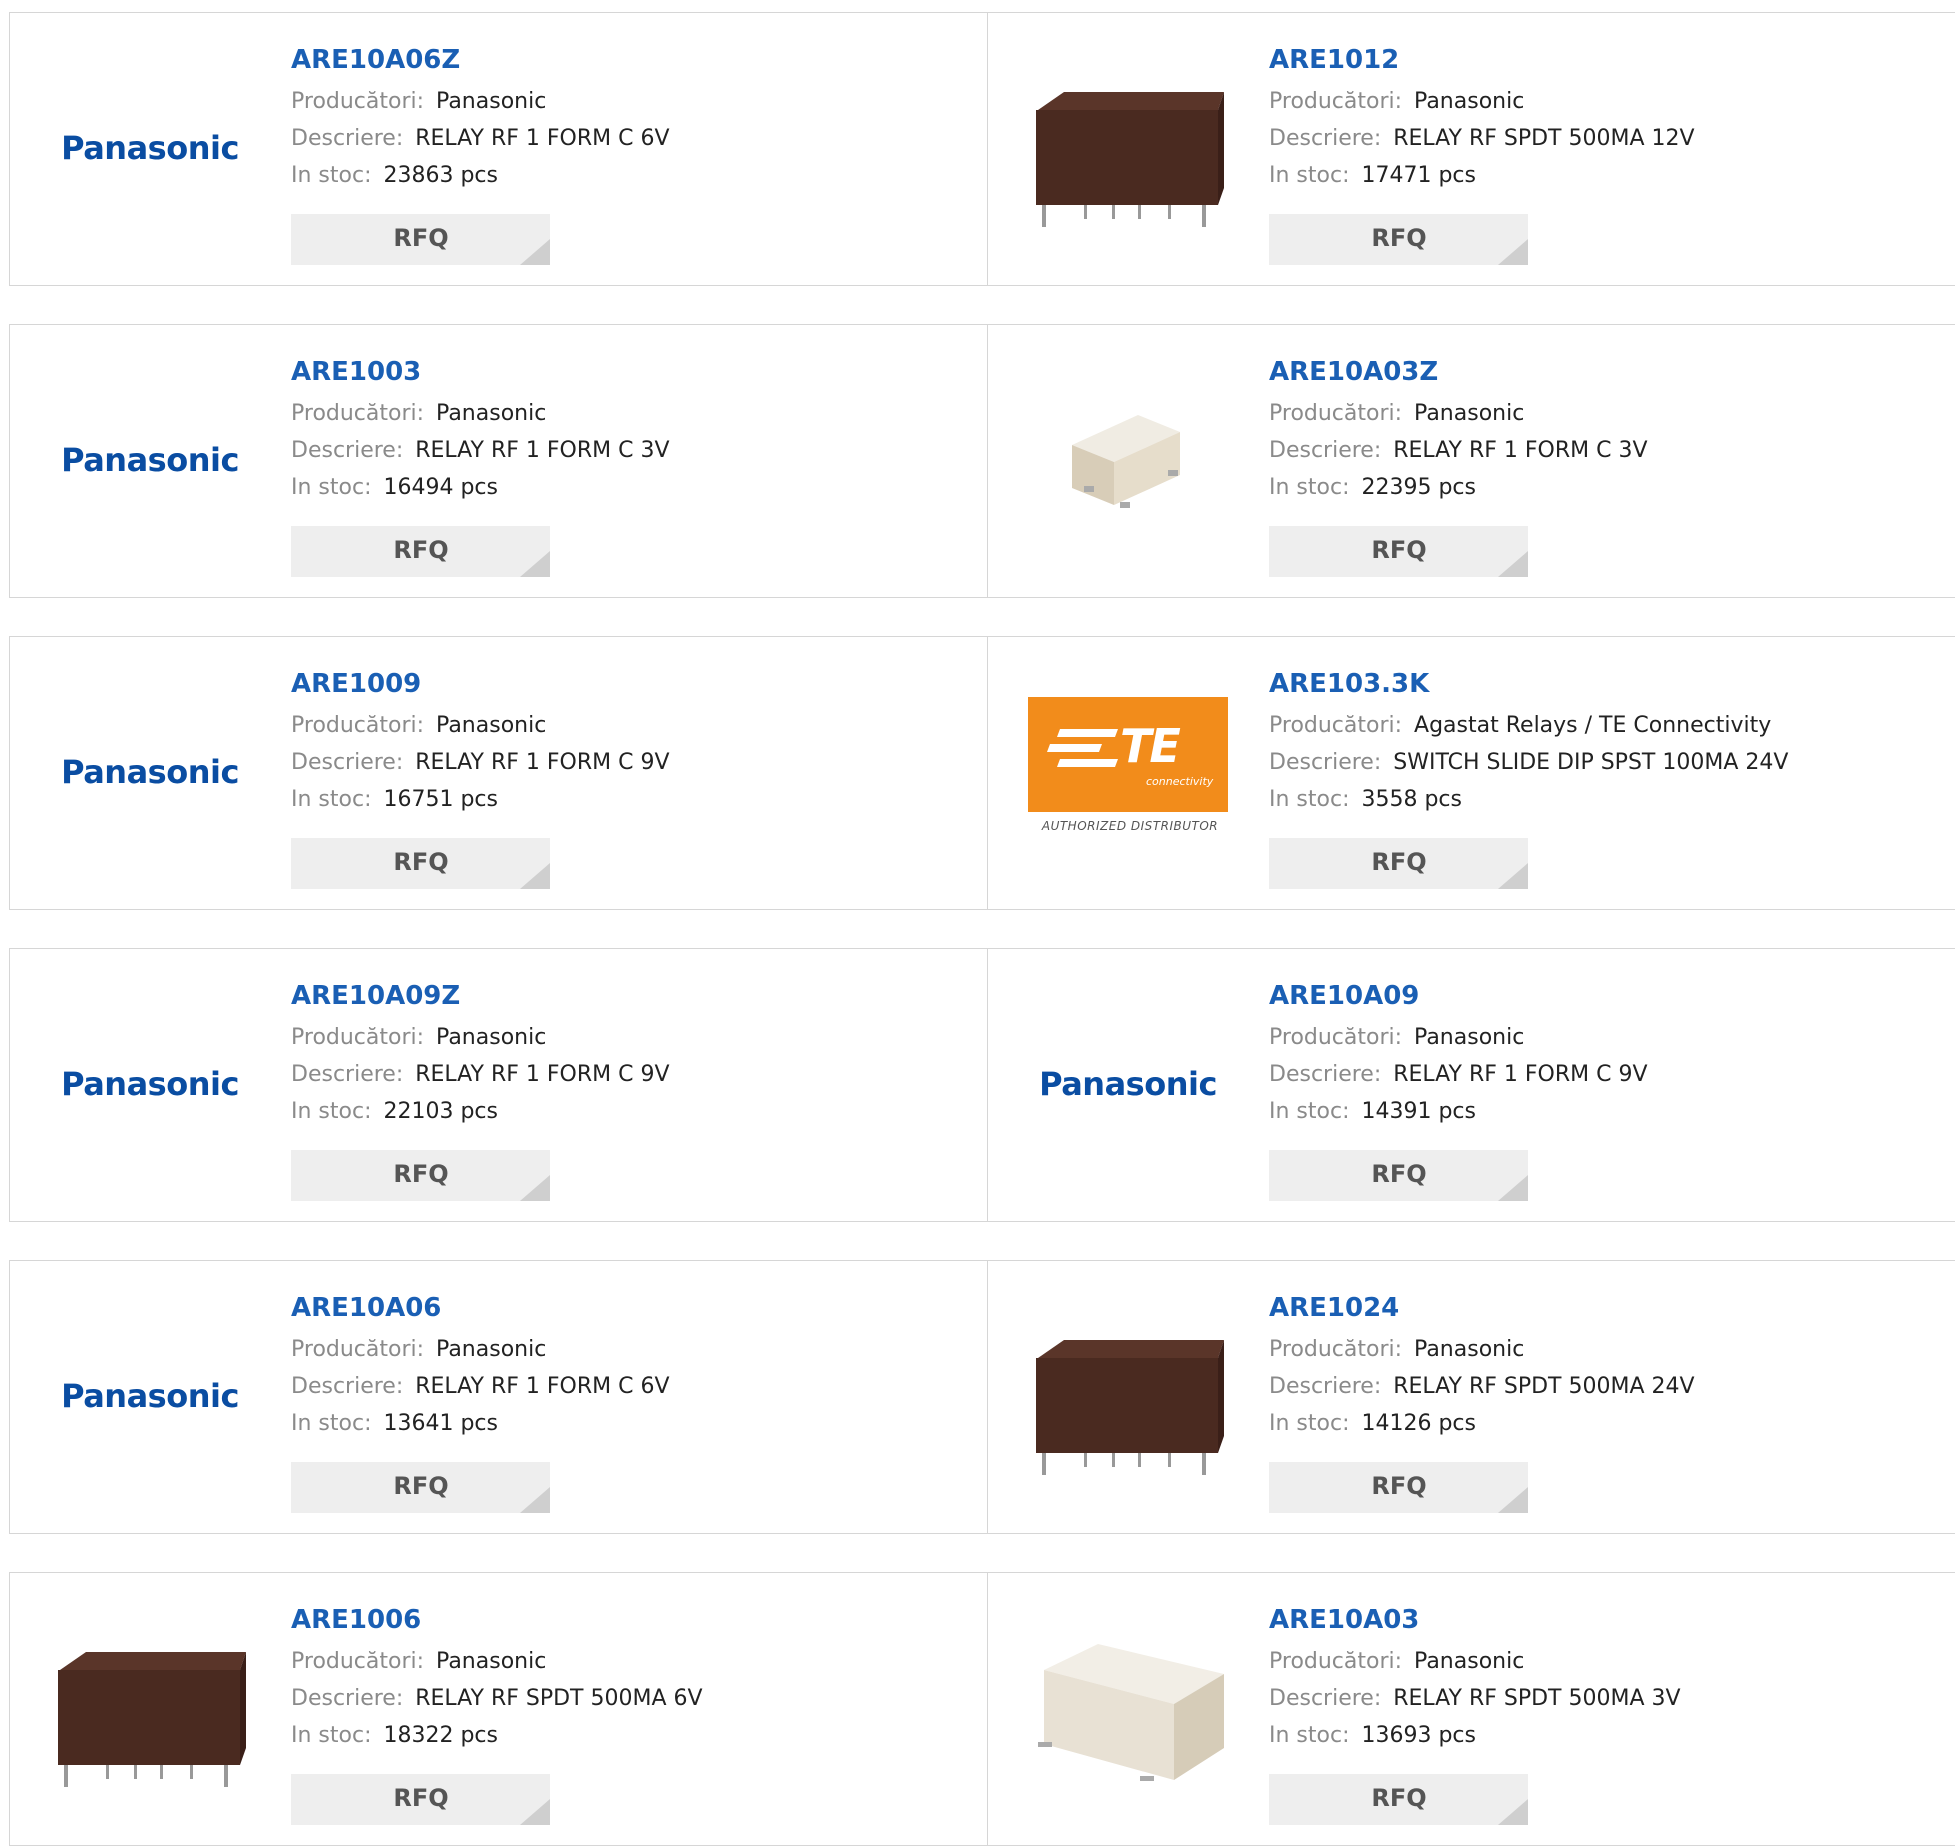 The width and height of the screenshot is (1955, 1846). What do you see at coordinates (1544, 138) in the screenshot?
I see `description-value: RELAY RF SPDT 500MA 12V` at bounding box center [1544, 138].